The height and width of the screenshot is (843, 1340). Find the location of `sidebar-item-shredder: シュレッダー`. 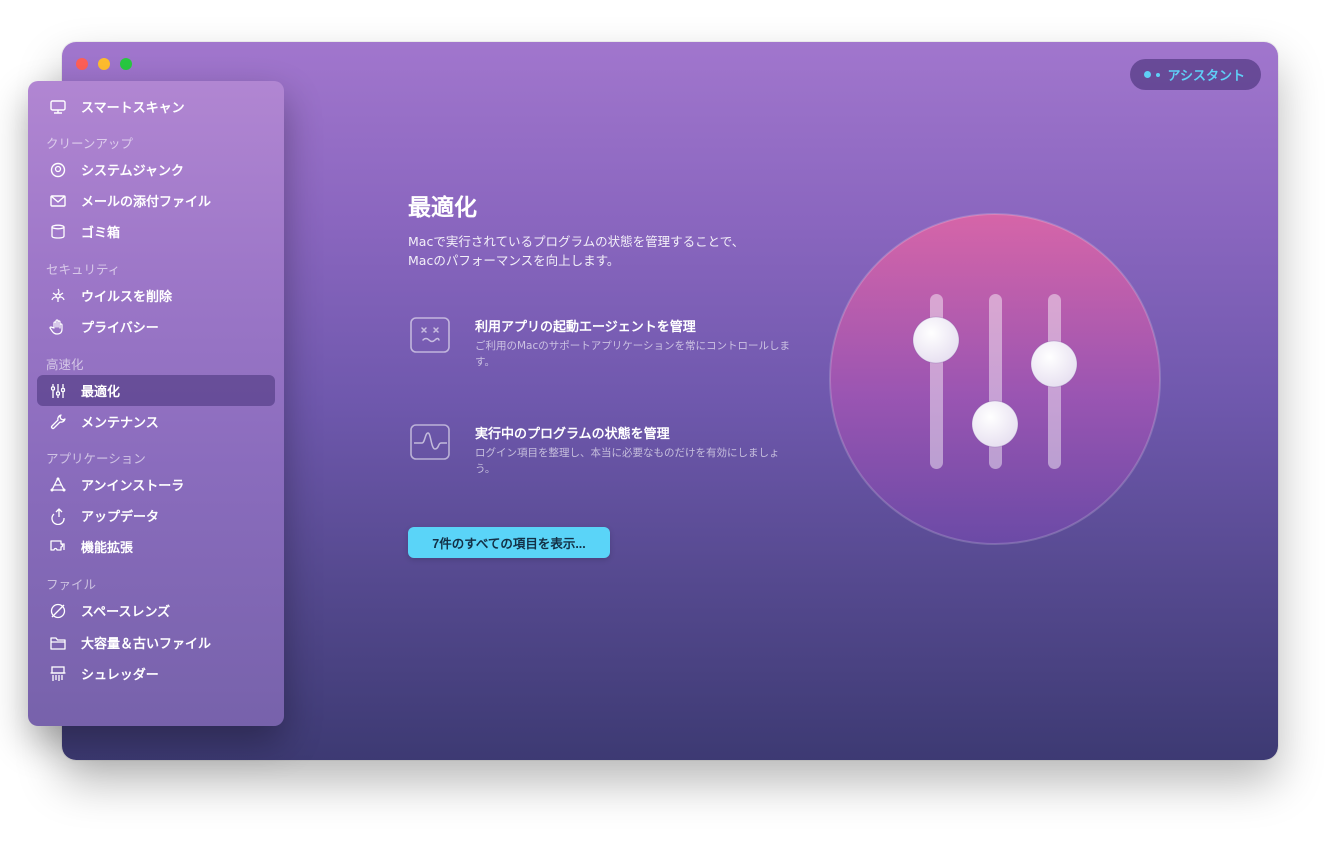

sidebar-item-shredder: シュレッダー is located at coordinates (156, 673).